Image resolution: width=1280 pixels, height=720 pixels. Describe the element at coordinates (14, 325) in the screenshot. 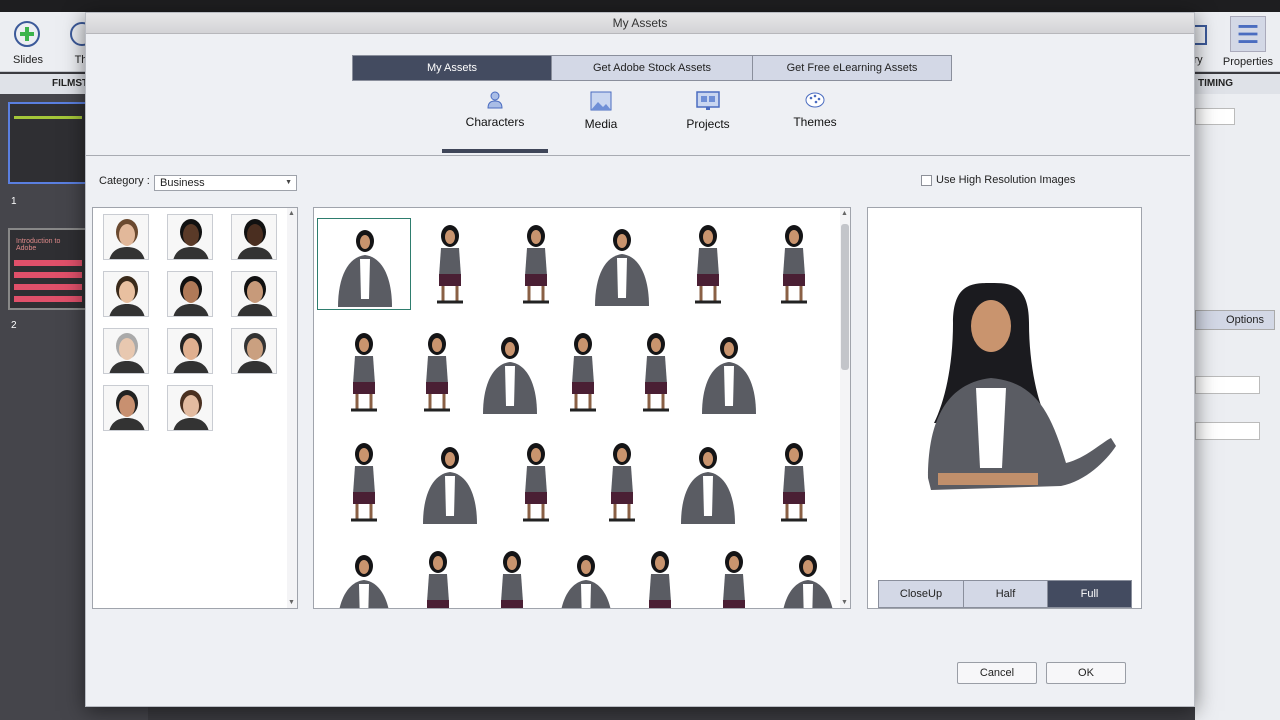

I see `slide-number: 2` at that location.